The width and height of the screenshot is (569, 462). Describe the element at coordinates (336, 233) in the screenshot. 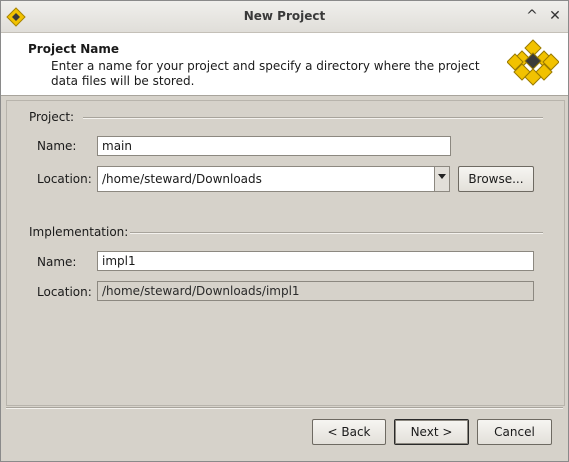

I see `implementation-group-divider` at that location.